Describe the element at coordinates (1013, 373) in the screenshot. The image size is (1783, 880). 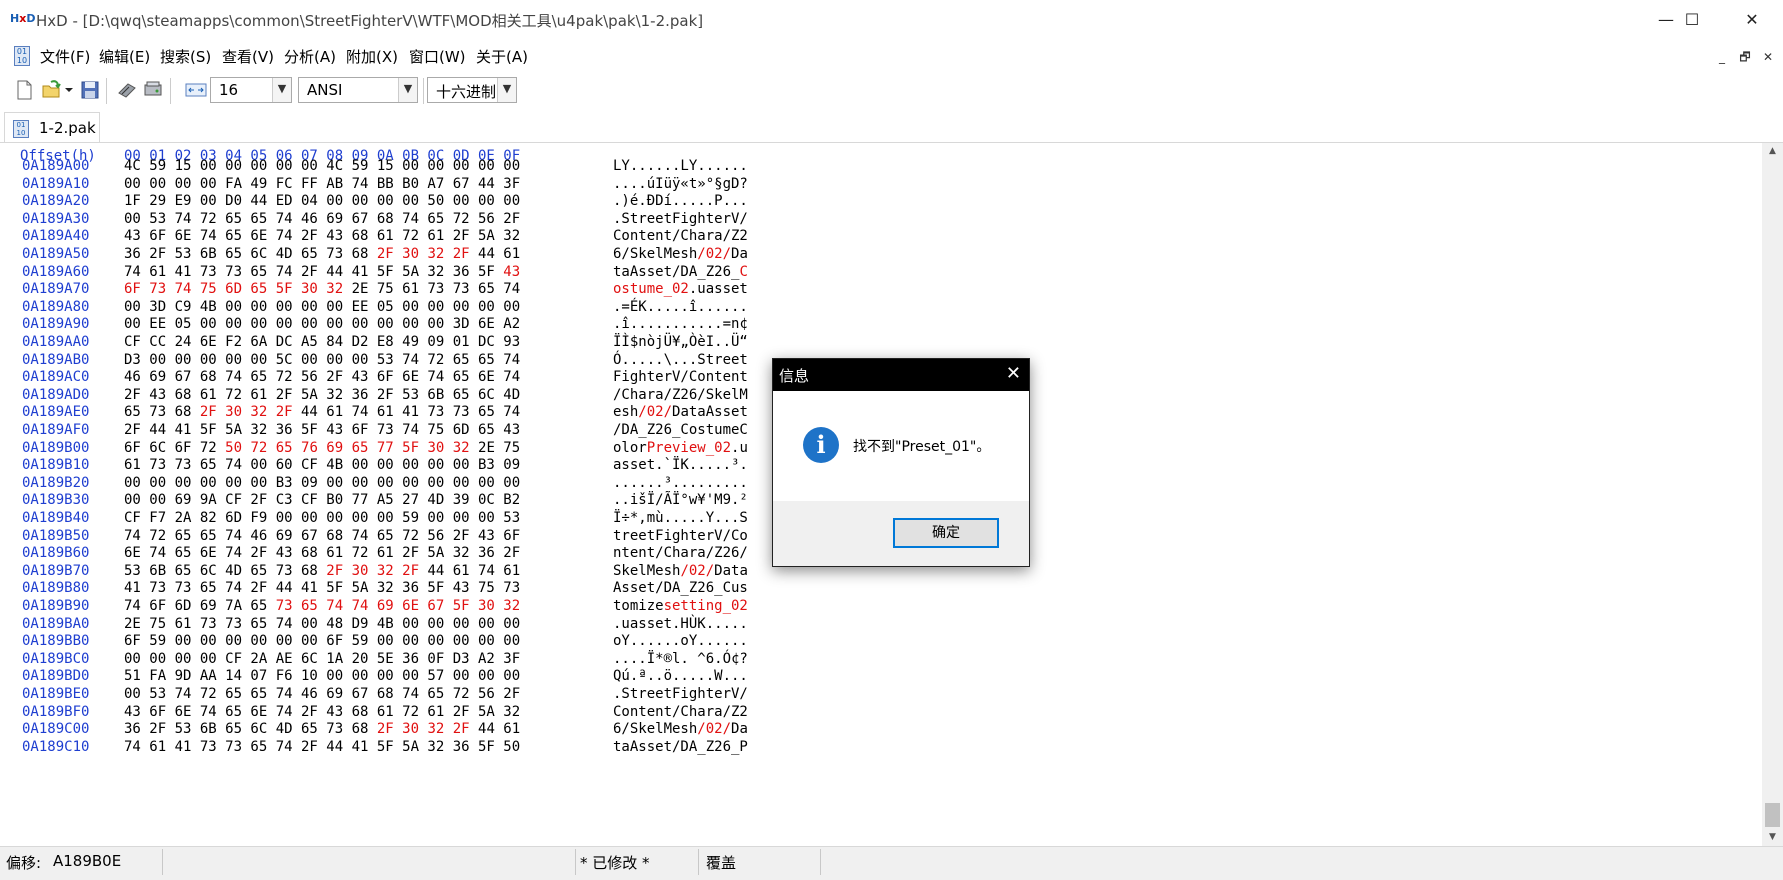
I see `dialog-close-icon: ✕` at that location.